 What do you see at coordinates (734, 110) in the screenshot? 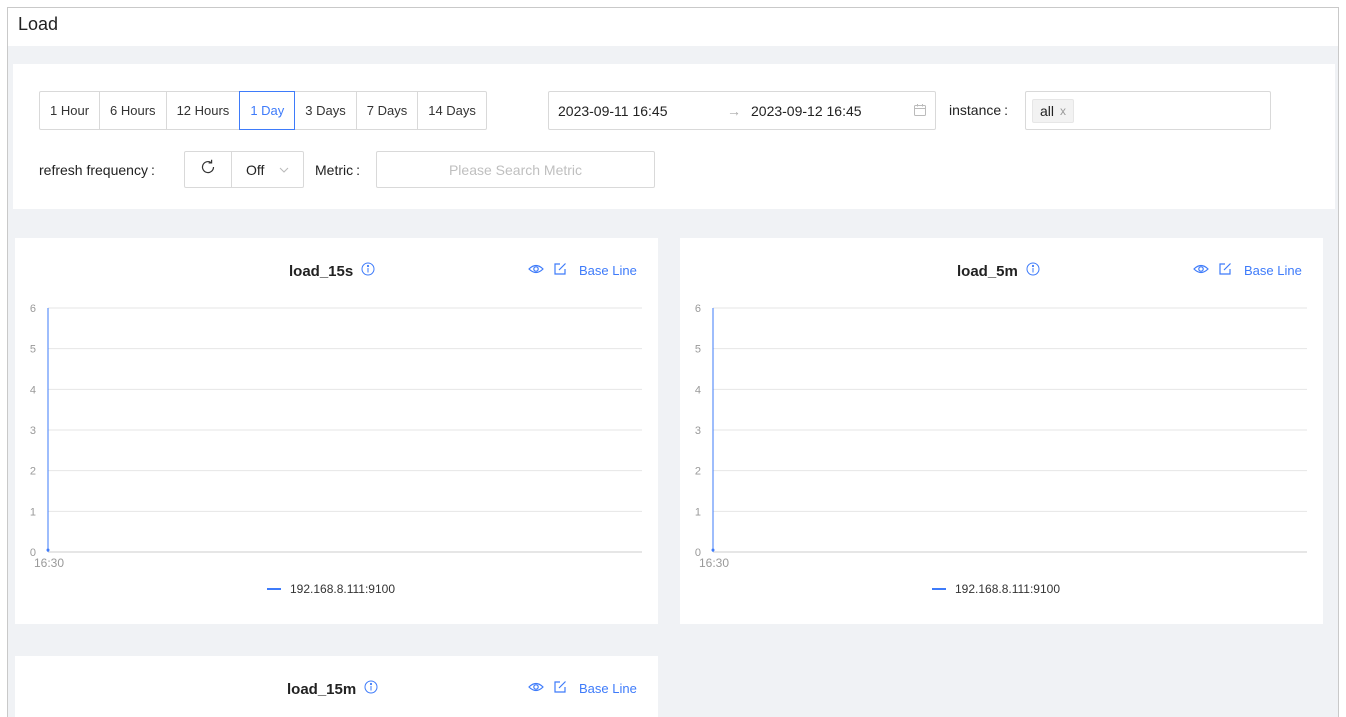
I see `date-range-arrow: →` at bounding box center [734, 110].